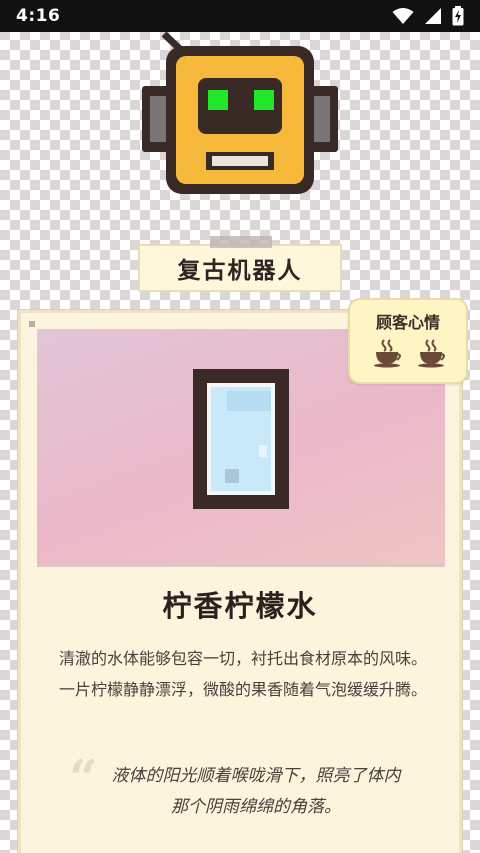  I want to click on mood-cups, so click(410, 353).